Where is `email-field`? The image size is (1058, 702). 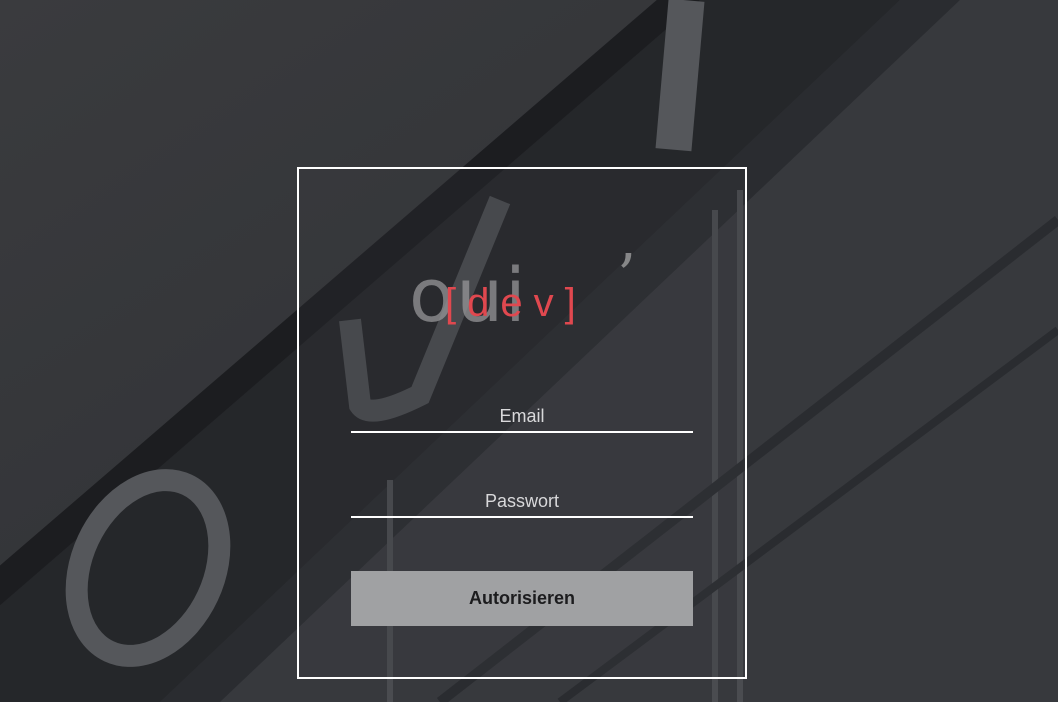
email-field is located at coordinates (522, 417).